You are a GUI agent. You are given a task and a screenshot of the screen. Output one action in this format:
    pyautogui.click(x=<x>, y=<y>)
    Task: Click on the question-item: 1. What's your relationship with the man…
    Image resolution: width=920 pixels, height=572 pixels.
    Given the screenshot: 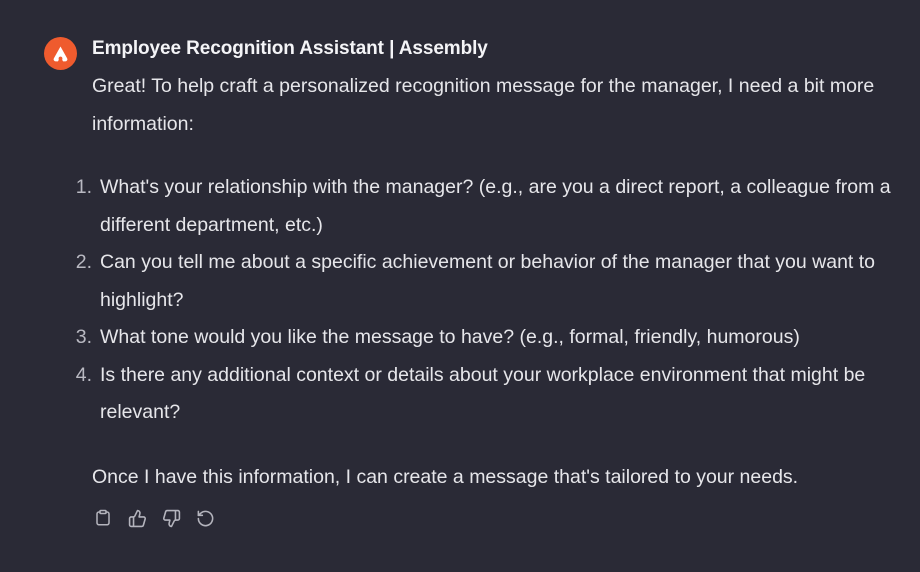 What is the action you would take?
    pyautogui.click(x=484, y=206)
    